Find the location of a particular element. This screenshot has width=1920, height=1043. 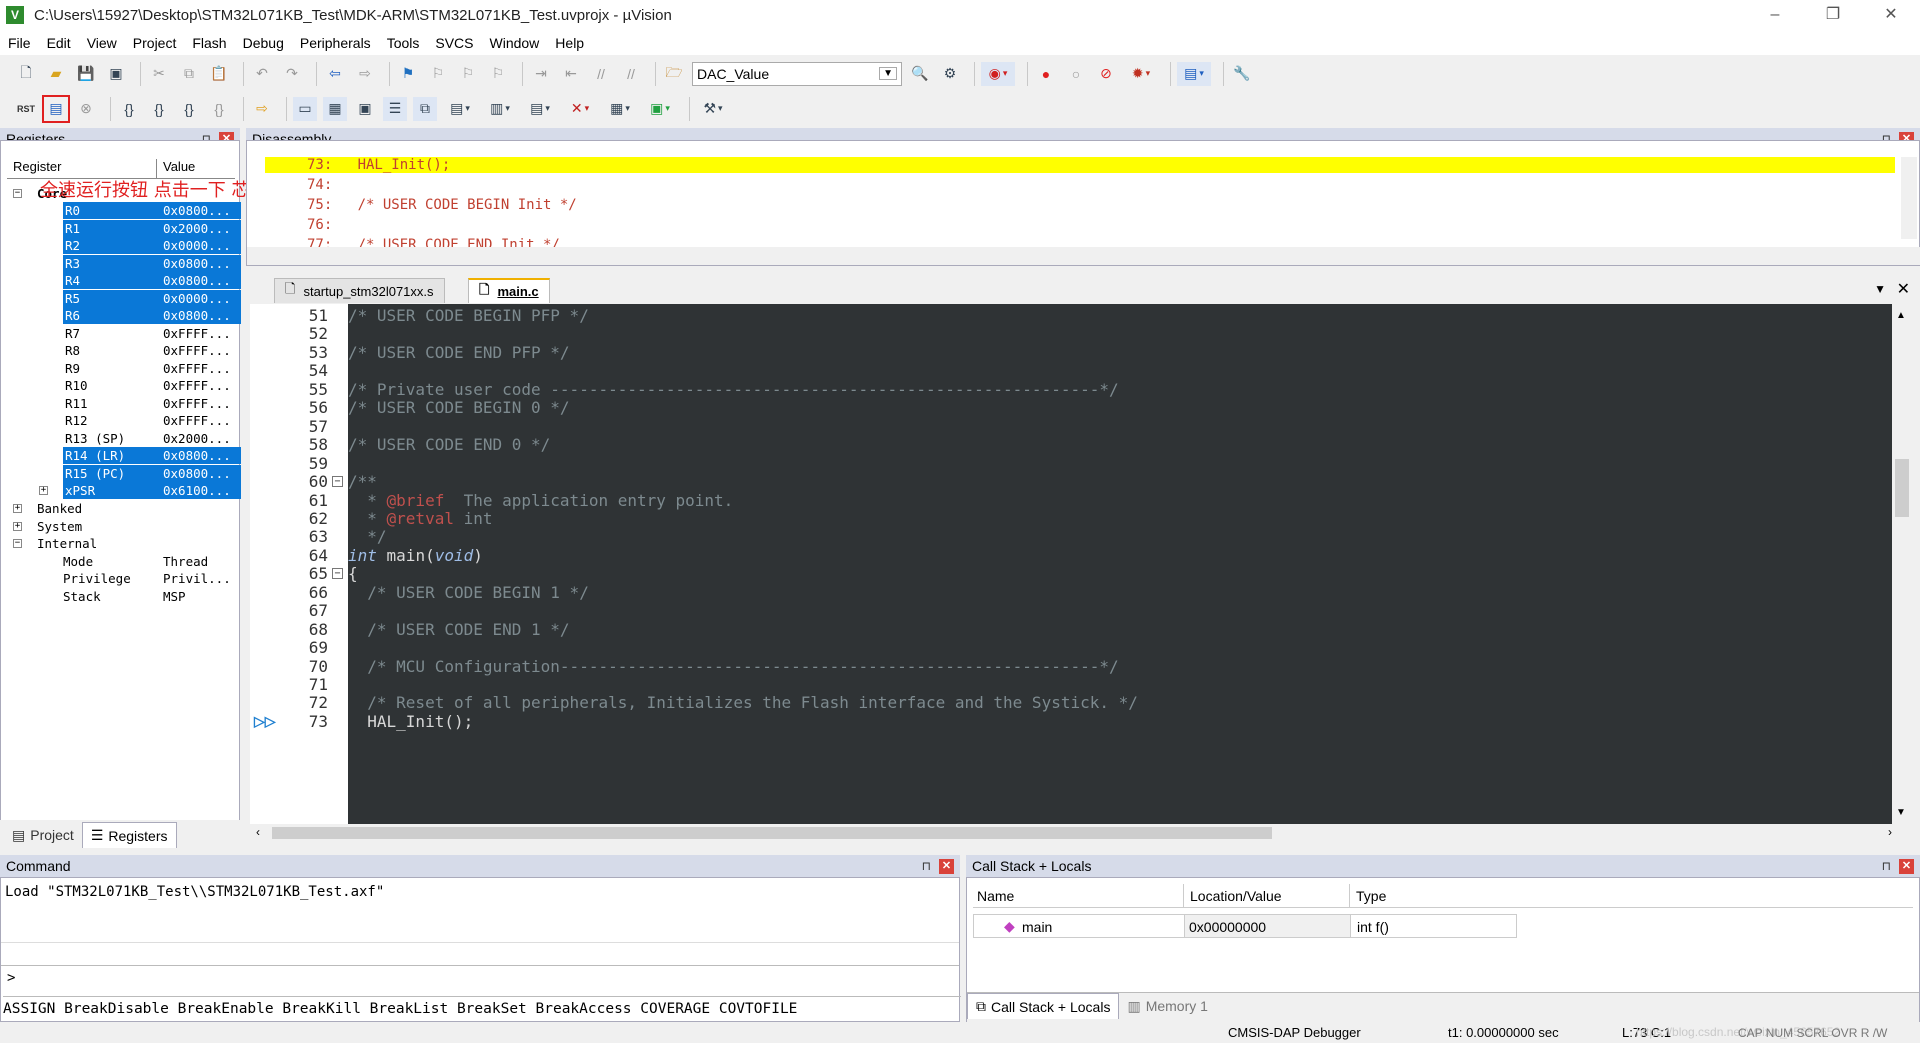

menu-view: View is located at coordinates (102, 43).